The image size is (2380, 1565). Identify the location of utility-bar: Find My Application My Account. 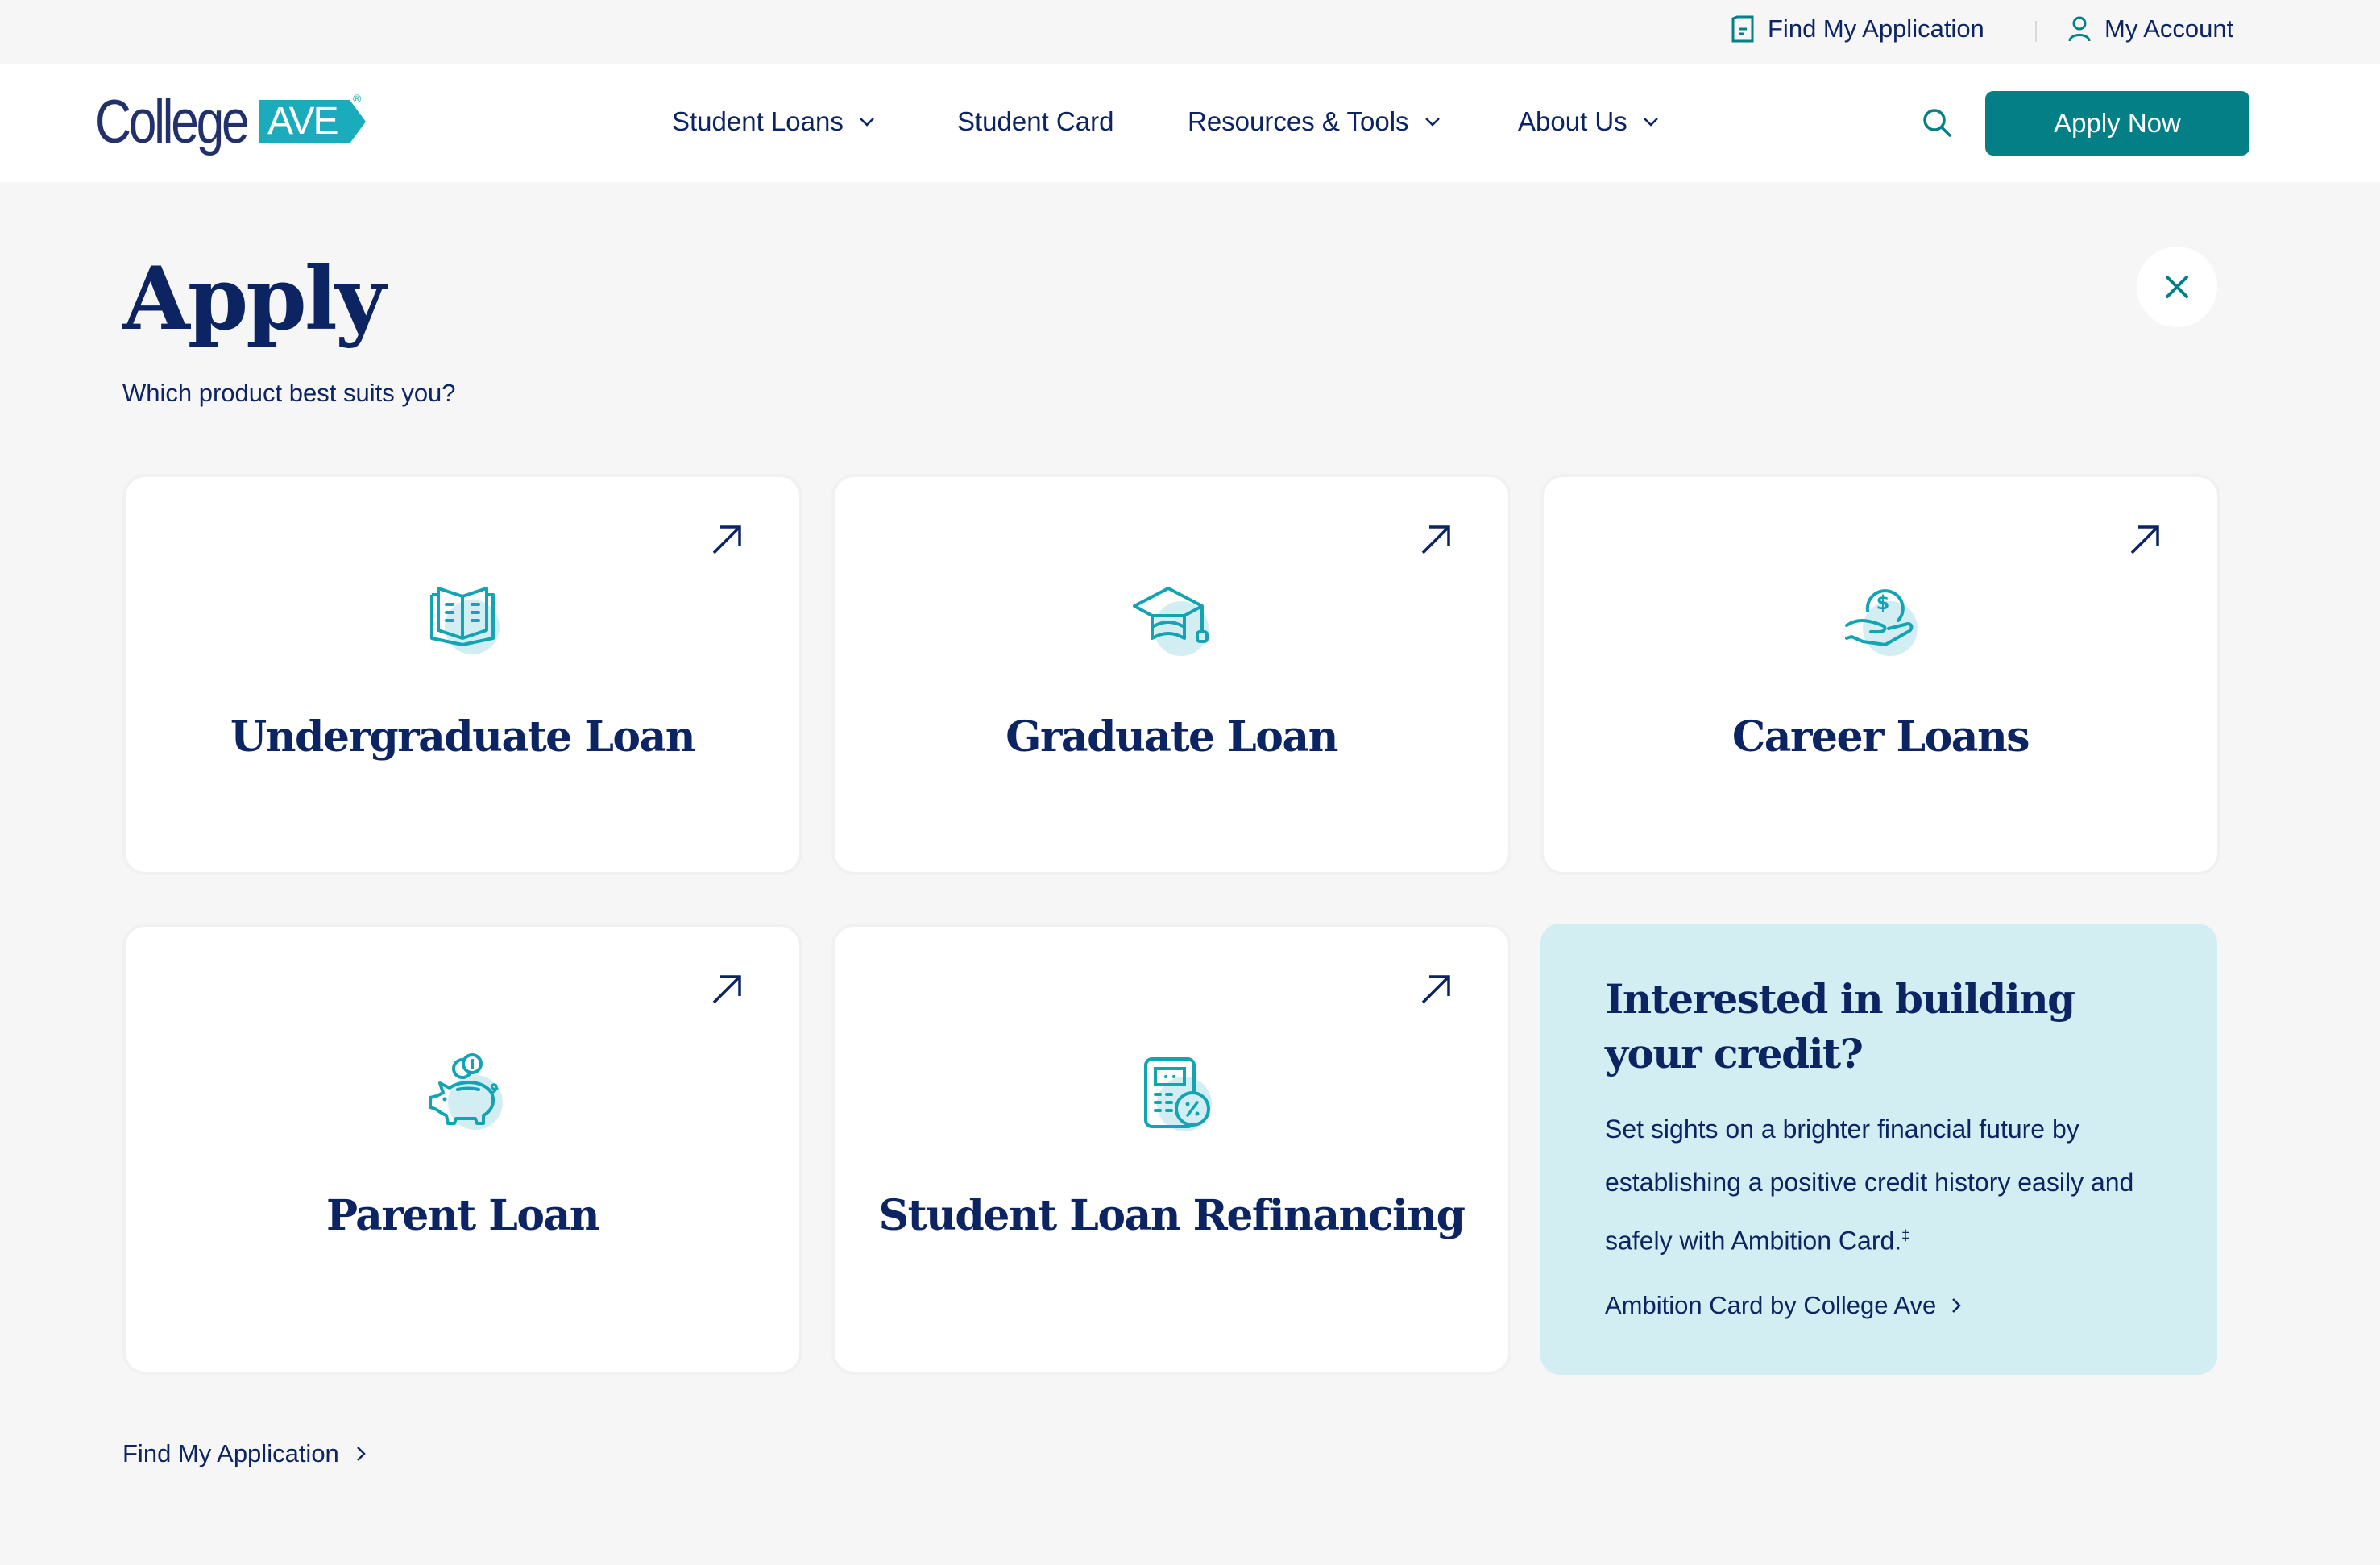
(1190, 32).